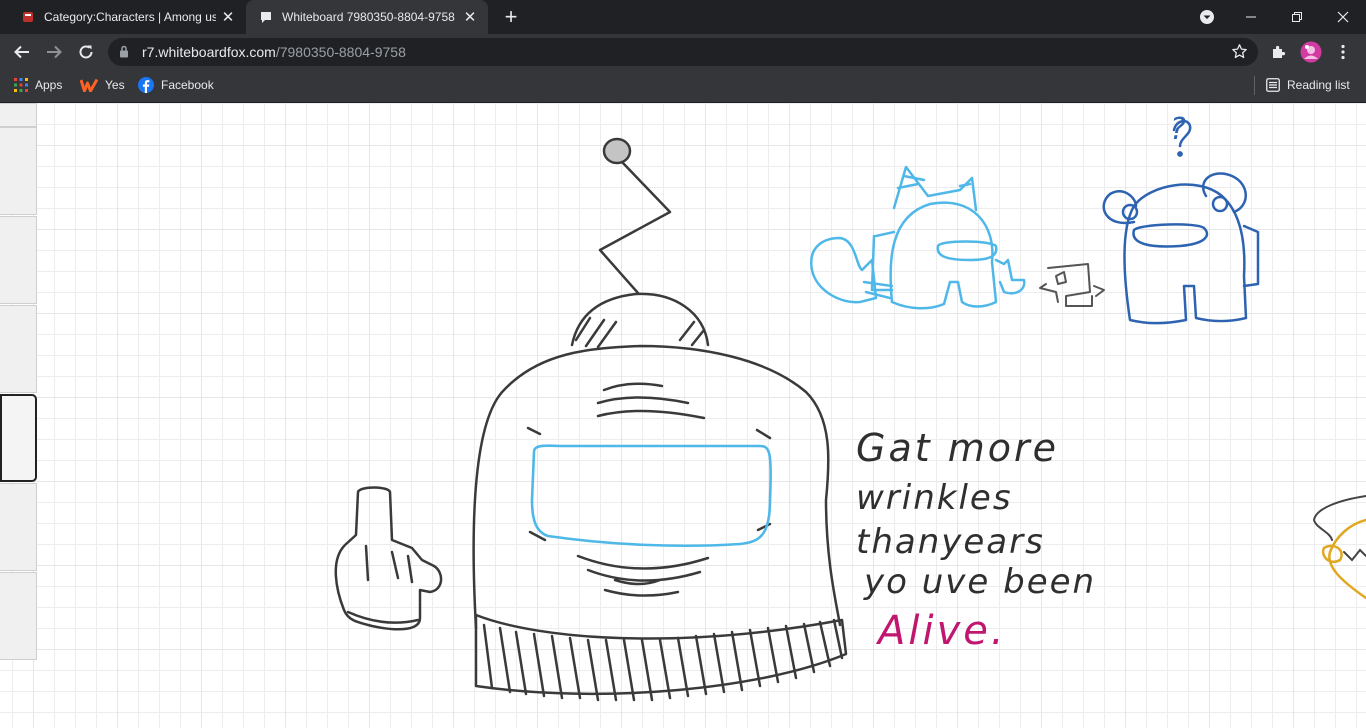  What do you see at coordinates (1239, 54) in the screenshot?
I see `bookmark-star-icon` at bounding box center [1239, 54].